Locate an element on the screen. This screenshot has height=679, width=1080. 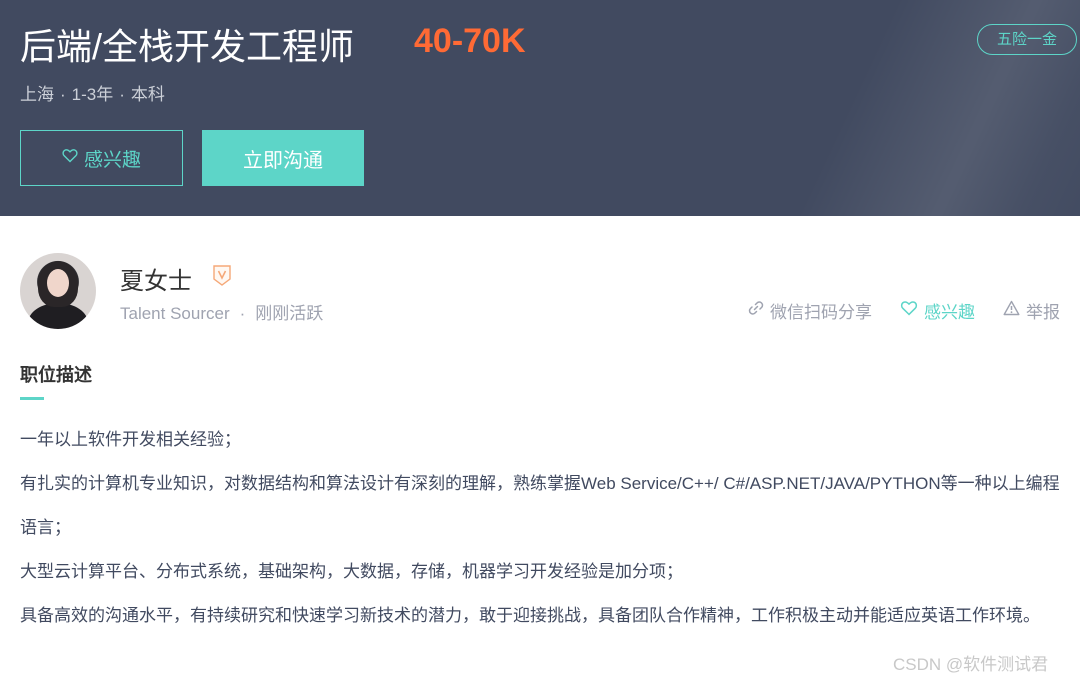
salary: 40-70K is located at coordinates (470, 41).